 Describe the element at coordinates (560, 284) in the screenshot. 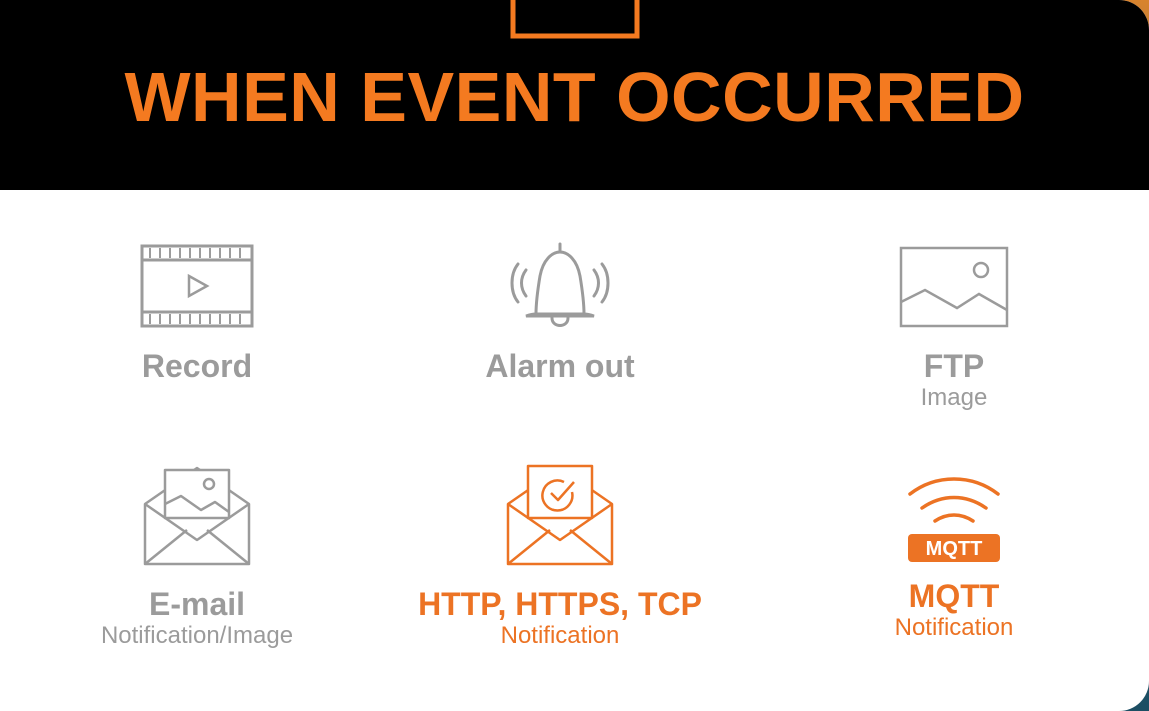

I see `bell-alarm-icon` at that location.